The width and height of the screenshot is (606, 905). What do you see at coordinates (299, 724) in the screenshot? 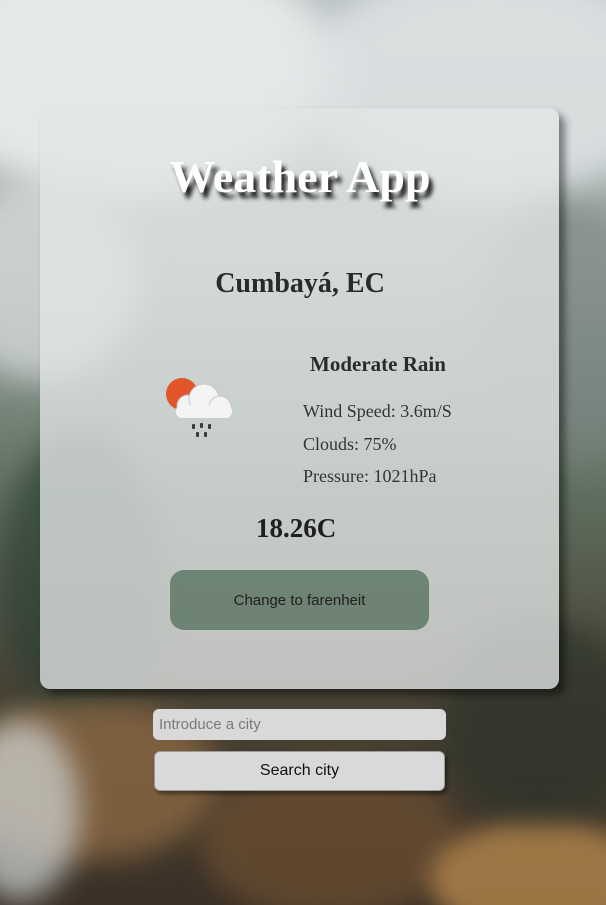
I see `city-search-input` at bounding box center [299, 724].